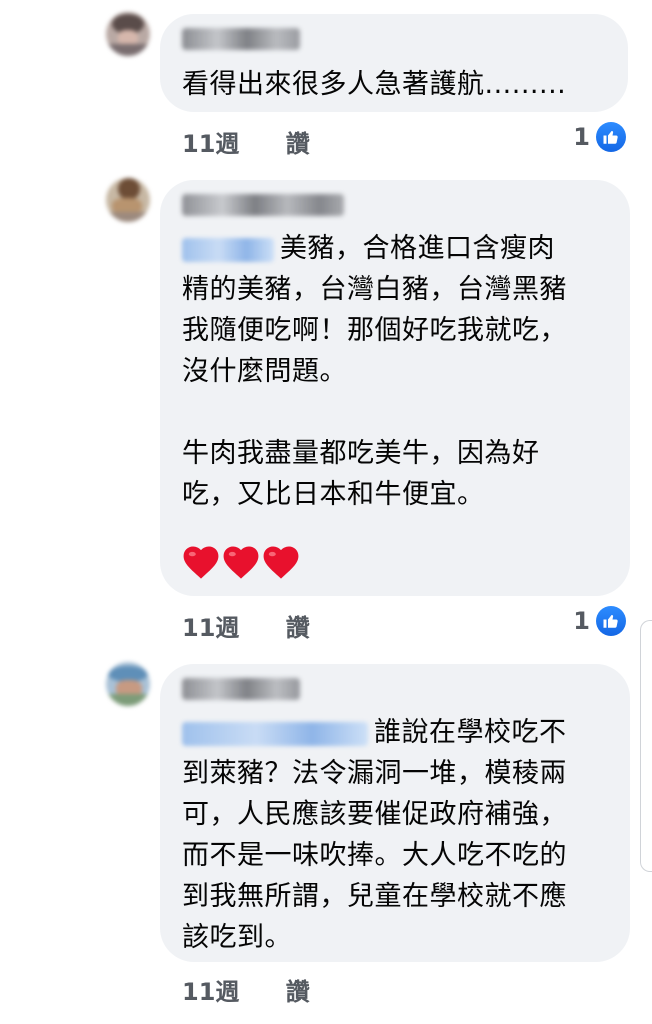 The image size is (652, 1024). I want to click on emoji-hearts, so click(241, 562).